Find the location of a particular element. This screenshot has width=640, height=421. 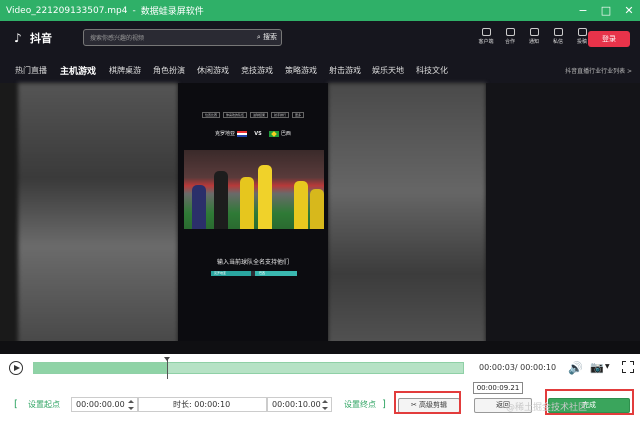

support-prompt: 输入当前球队全名支持他们 is located at coordinates (252, 262).